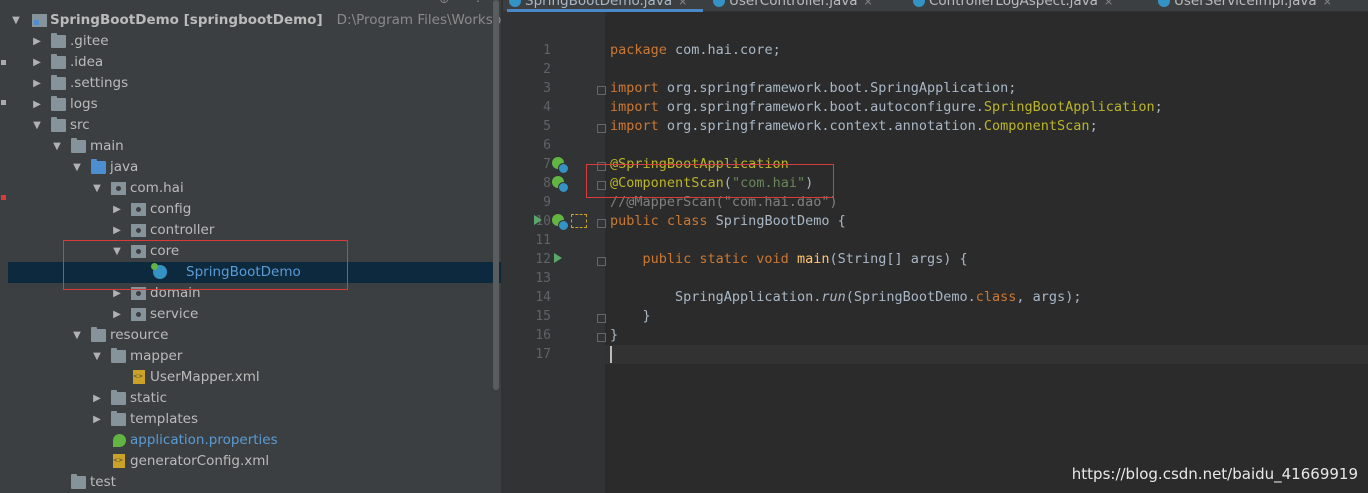 This screenshot has width=1368, height=493. I want to click on tree-row-config: ▶ config, so click(254, 209).